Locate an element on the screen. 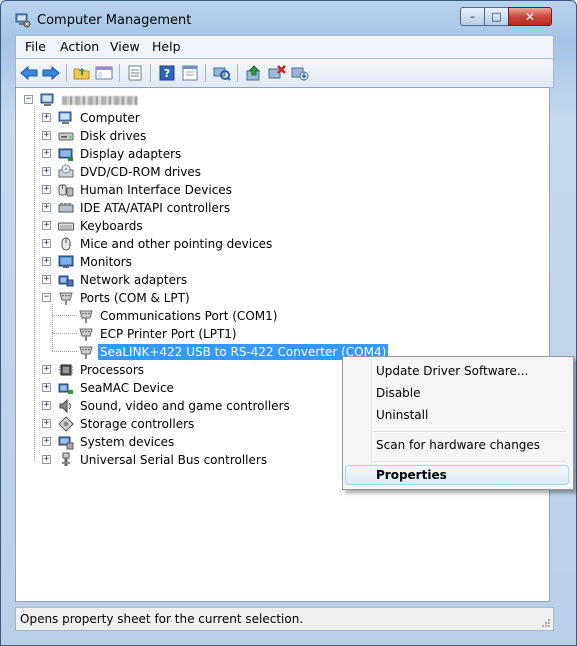 The image size is (577, 646). tree-device: ECP Printer Port (LPT1) is located at coordinates (158, 334).